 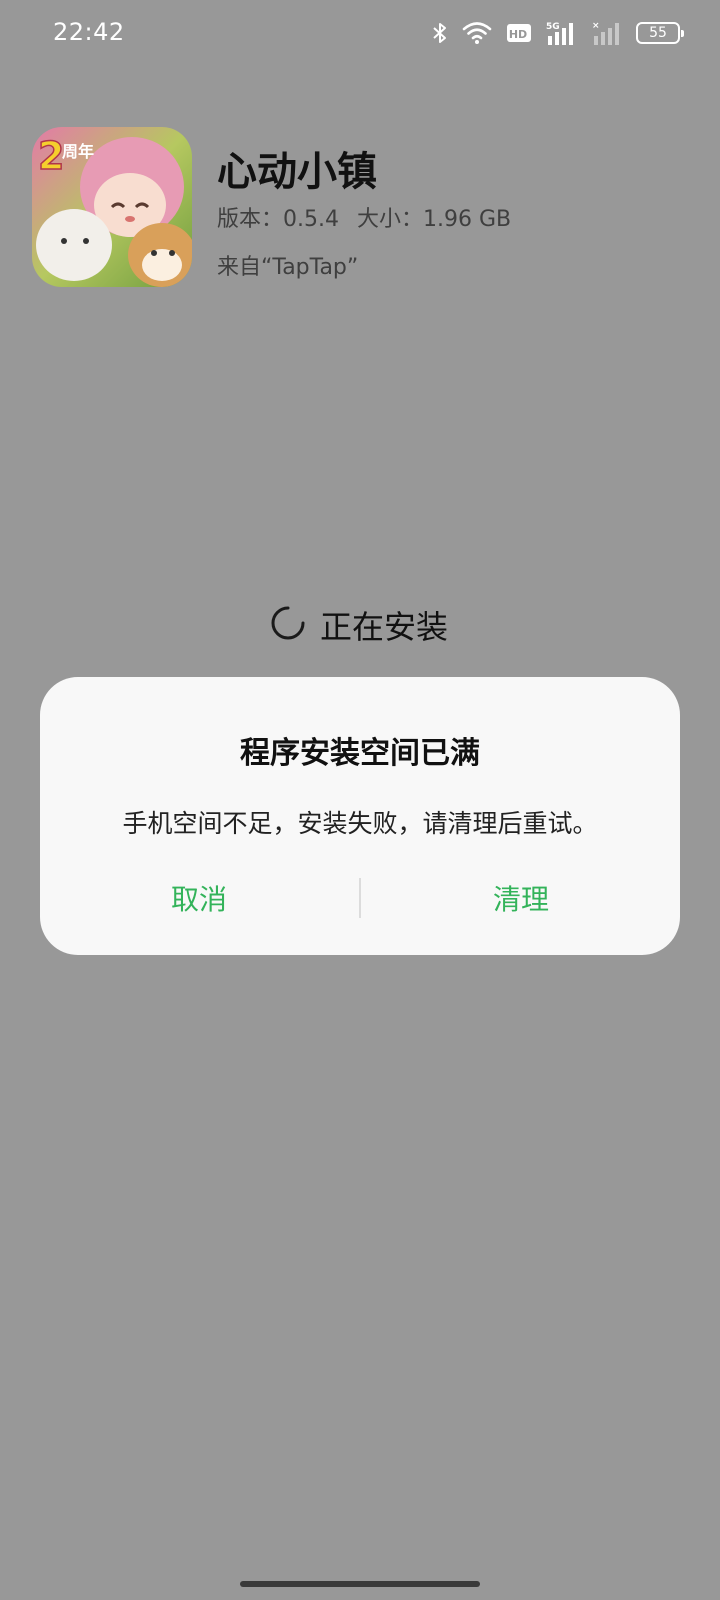 I want to click on battery-level: 55, so click(x=658, y=33).